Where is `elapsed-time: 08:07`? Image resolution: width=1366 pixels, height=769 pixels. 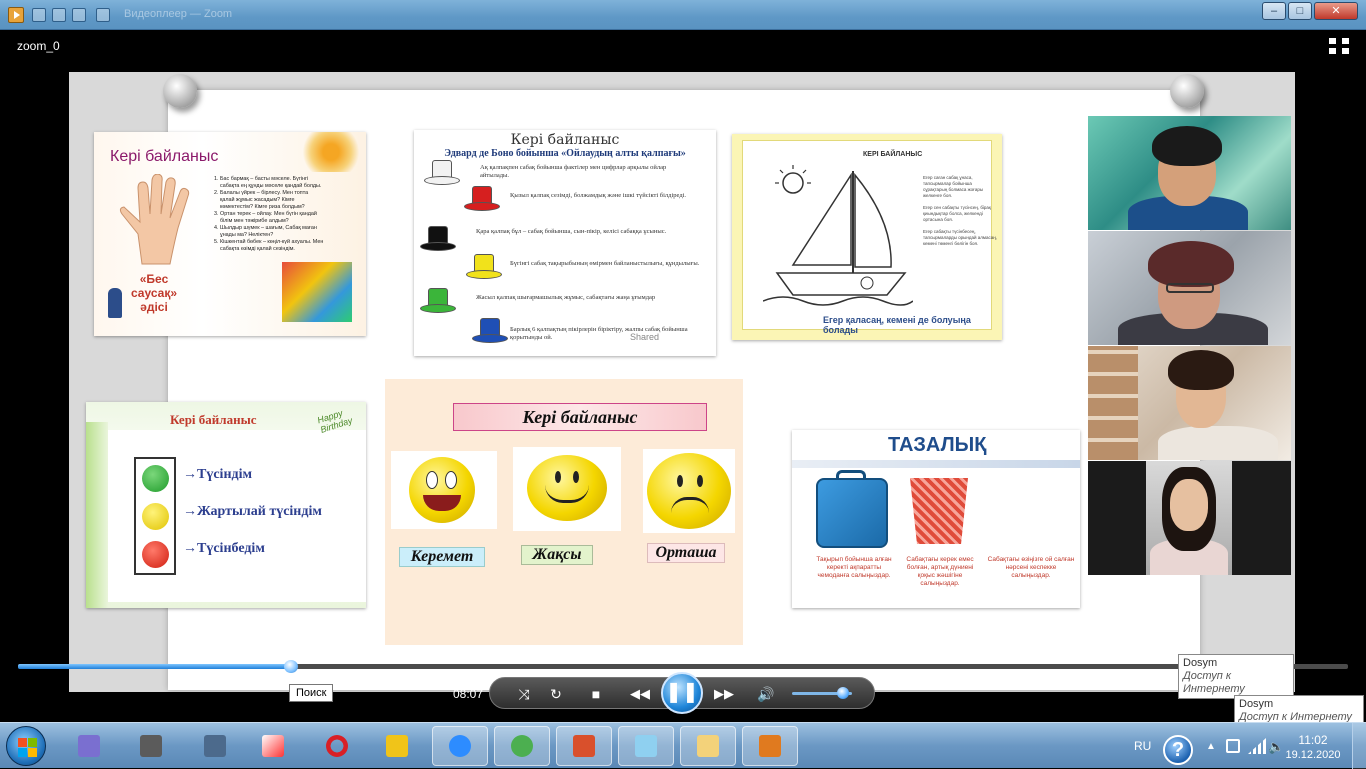
elapsed-time: 08:07 is located at coordinates (468, 694).